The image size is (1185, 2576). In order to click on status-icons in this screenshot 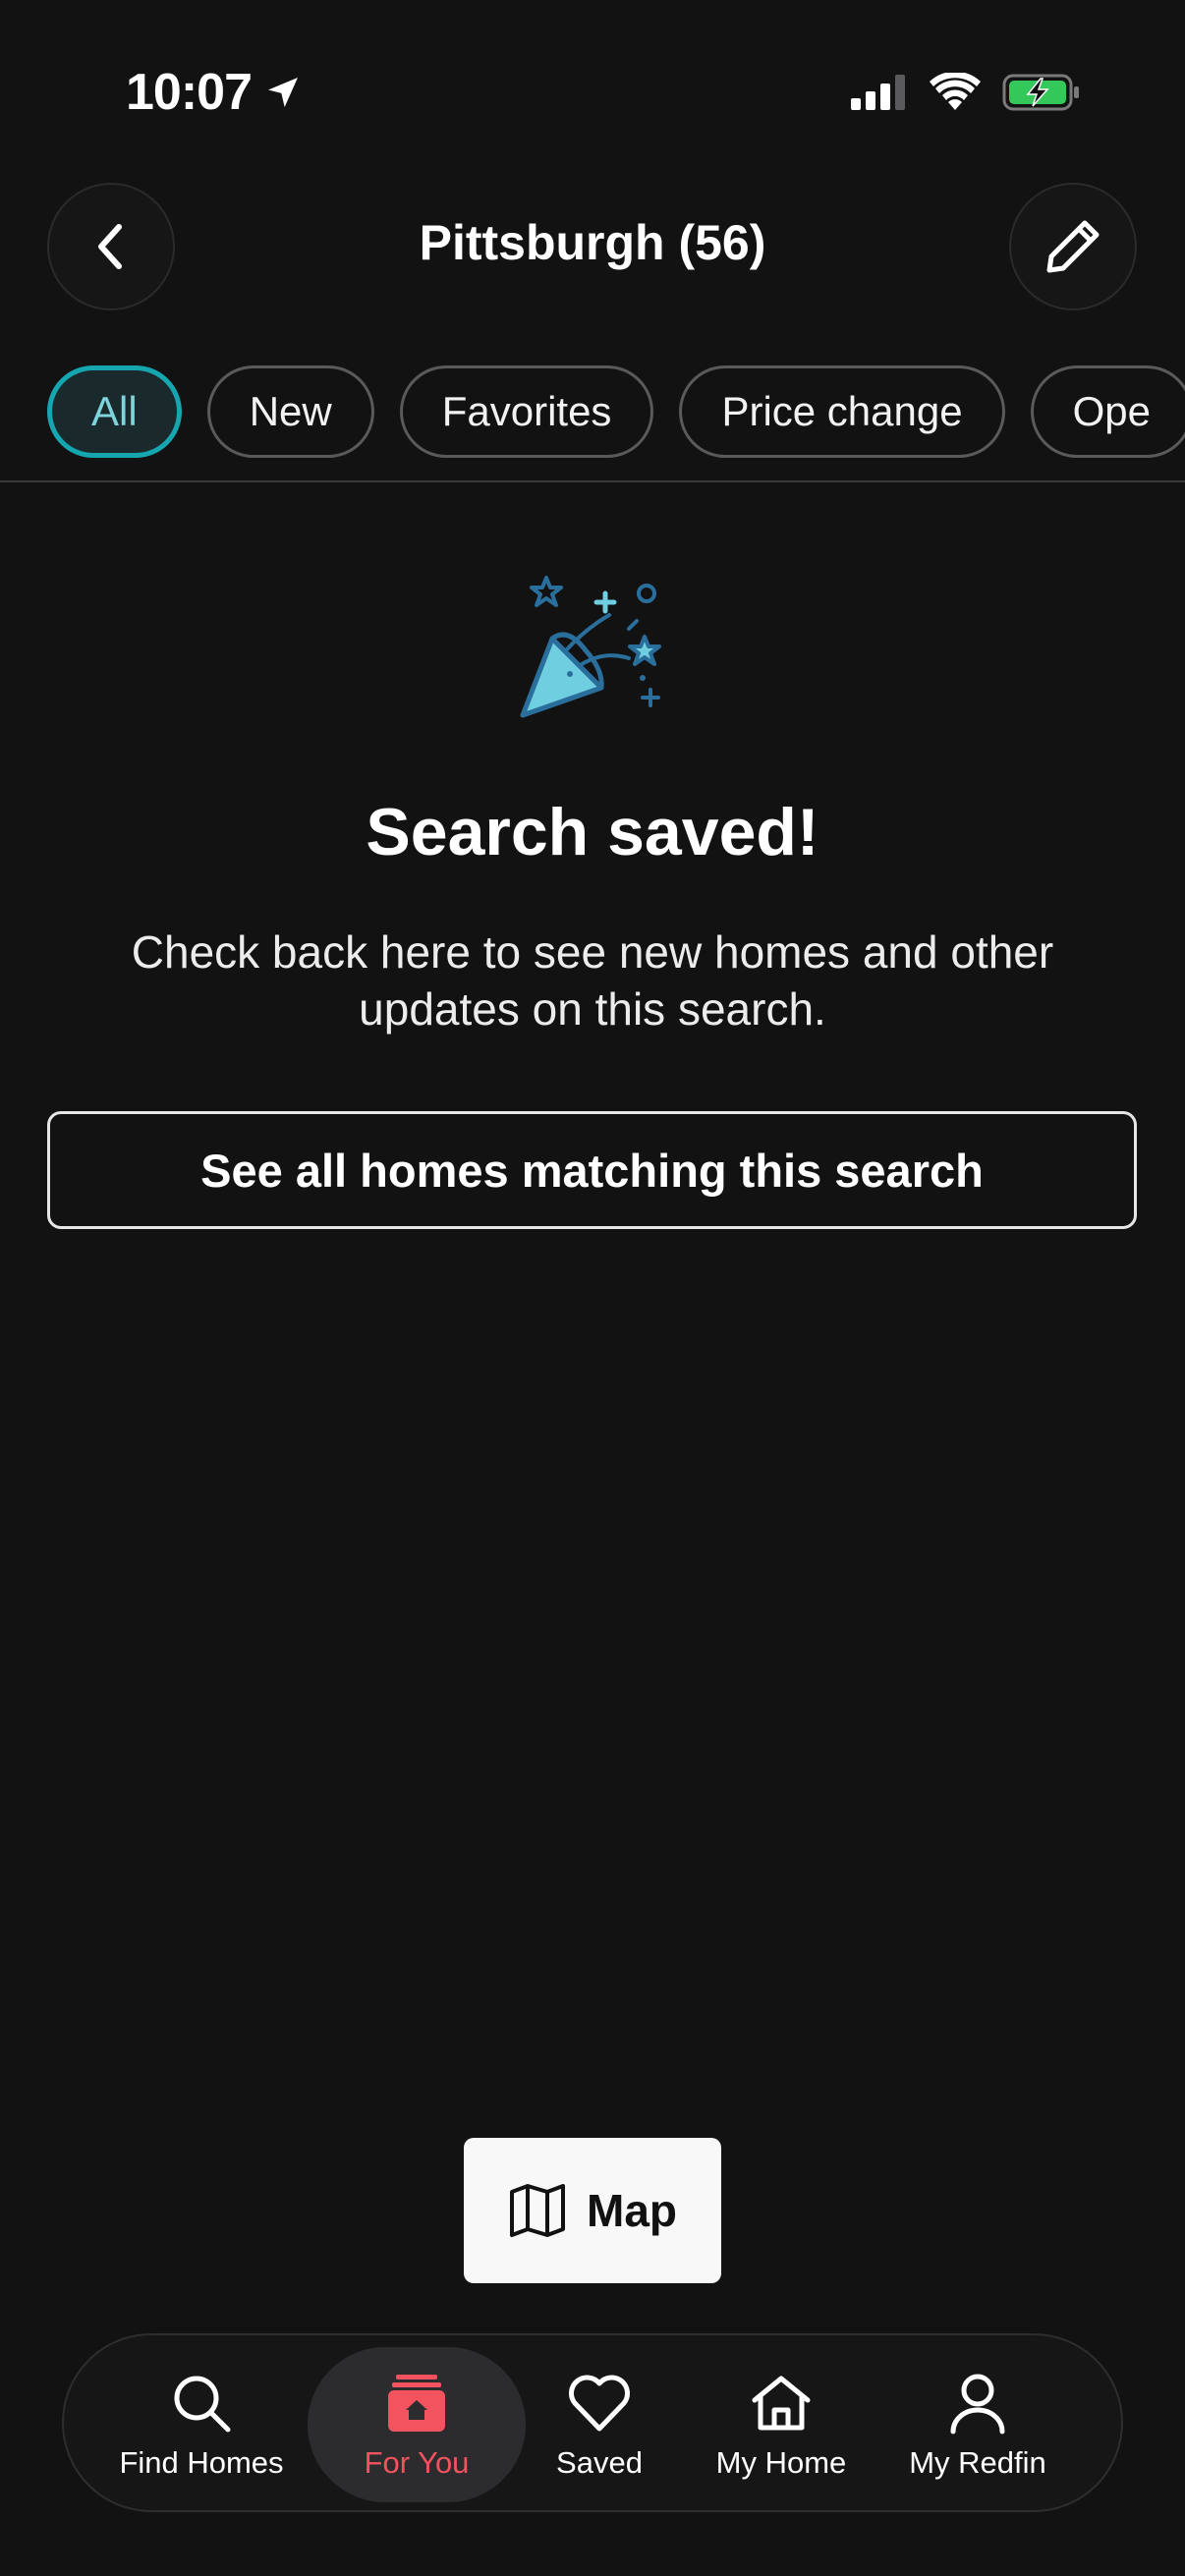, I will do `click(966, 92)`.